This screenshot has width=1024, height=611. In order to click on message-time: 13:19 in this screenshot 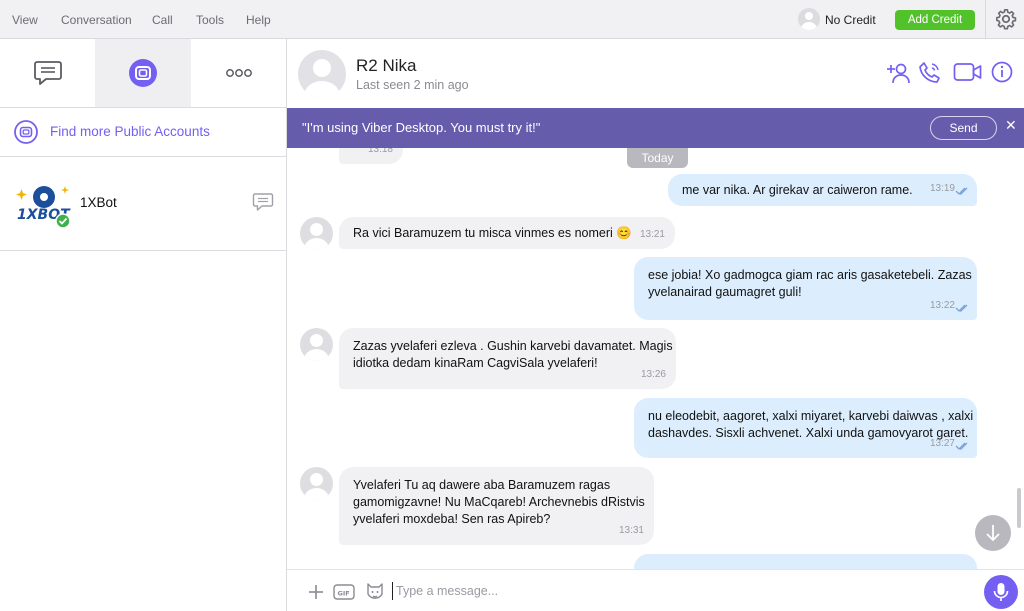, I will do `click(942, 188)`.